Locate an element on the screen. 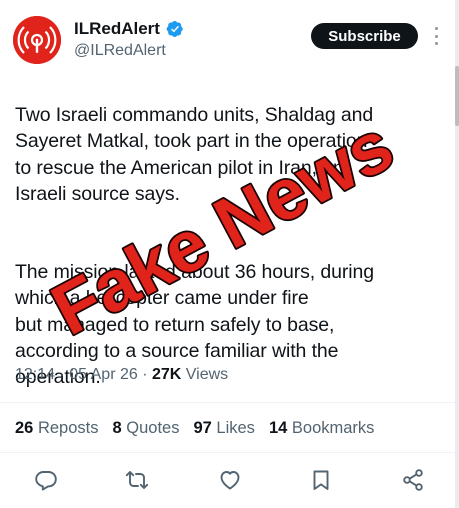 This screenshot has width=459, height=508. like-icon is located at coordinates (230, 480).